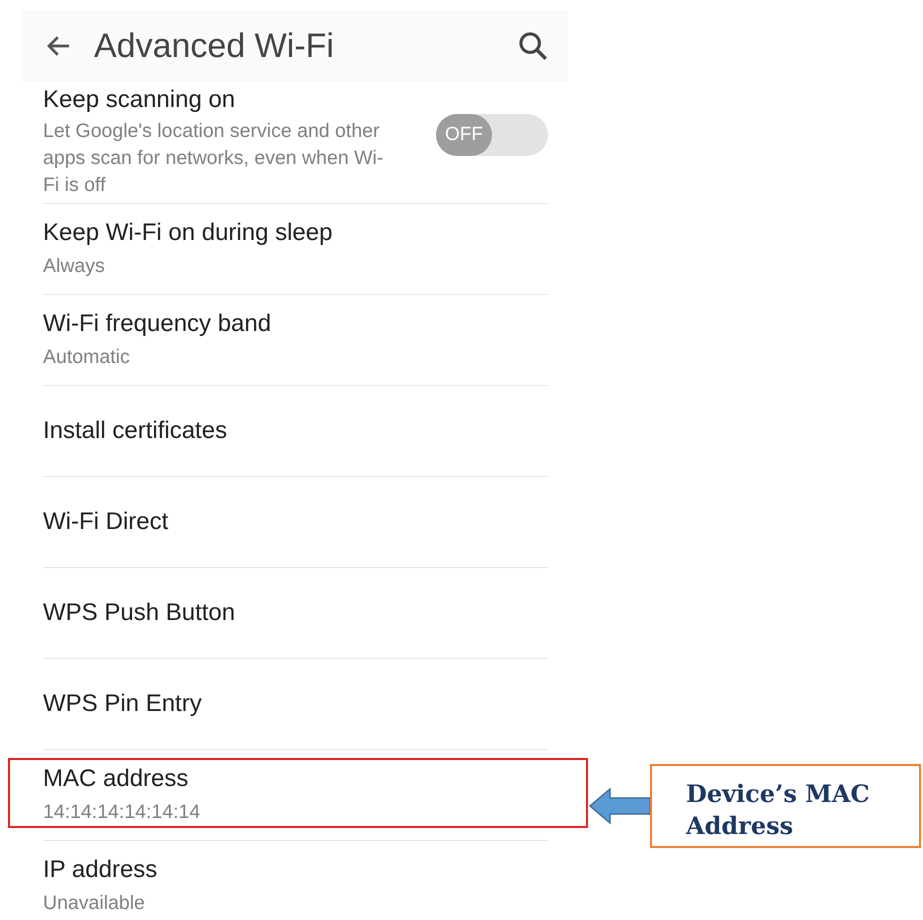 The height and width of the screenshot is (920, 923). I want to click on setting-title: Wi-Fi Direct, so click(105, 522).